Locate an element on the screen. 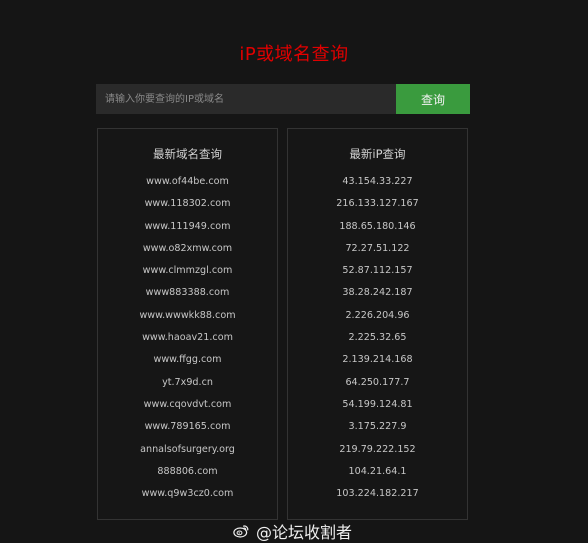  weibo-icon is located at coordinates (241, 531).